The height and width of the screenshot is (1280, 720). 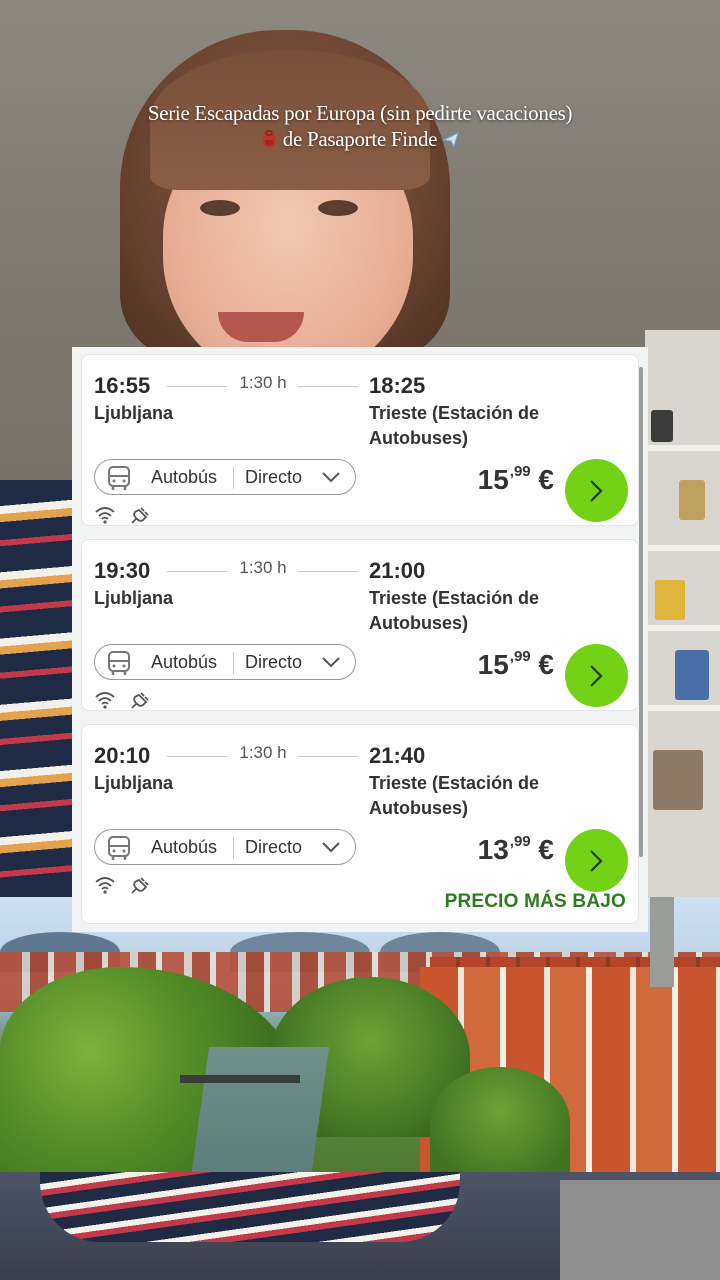 I want to click on scrollbar, so click(x=641, y=612).